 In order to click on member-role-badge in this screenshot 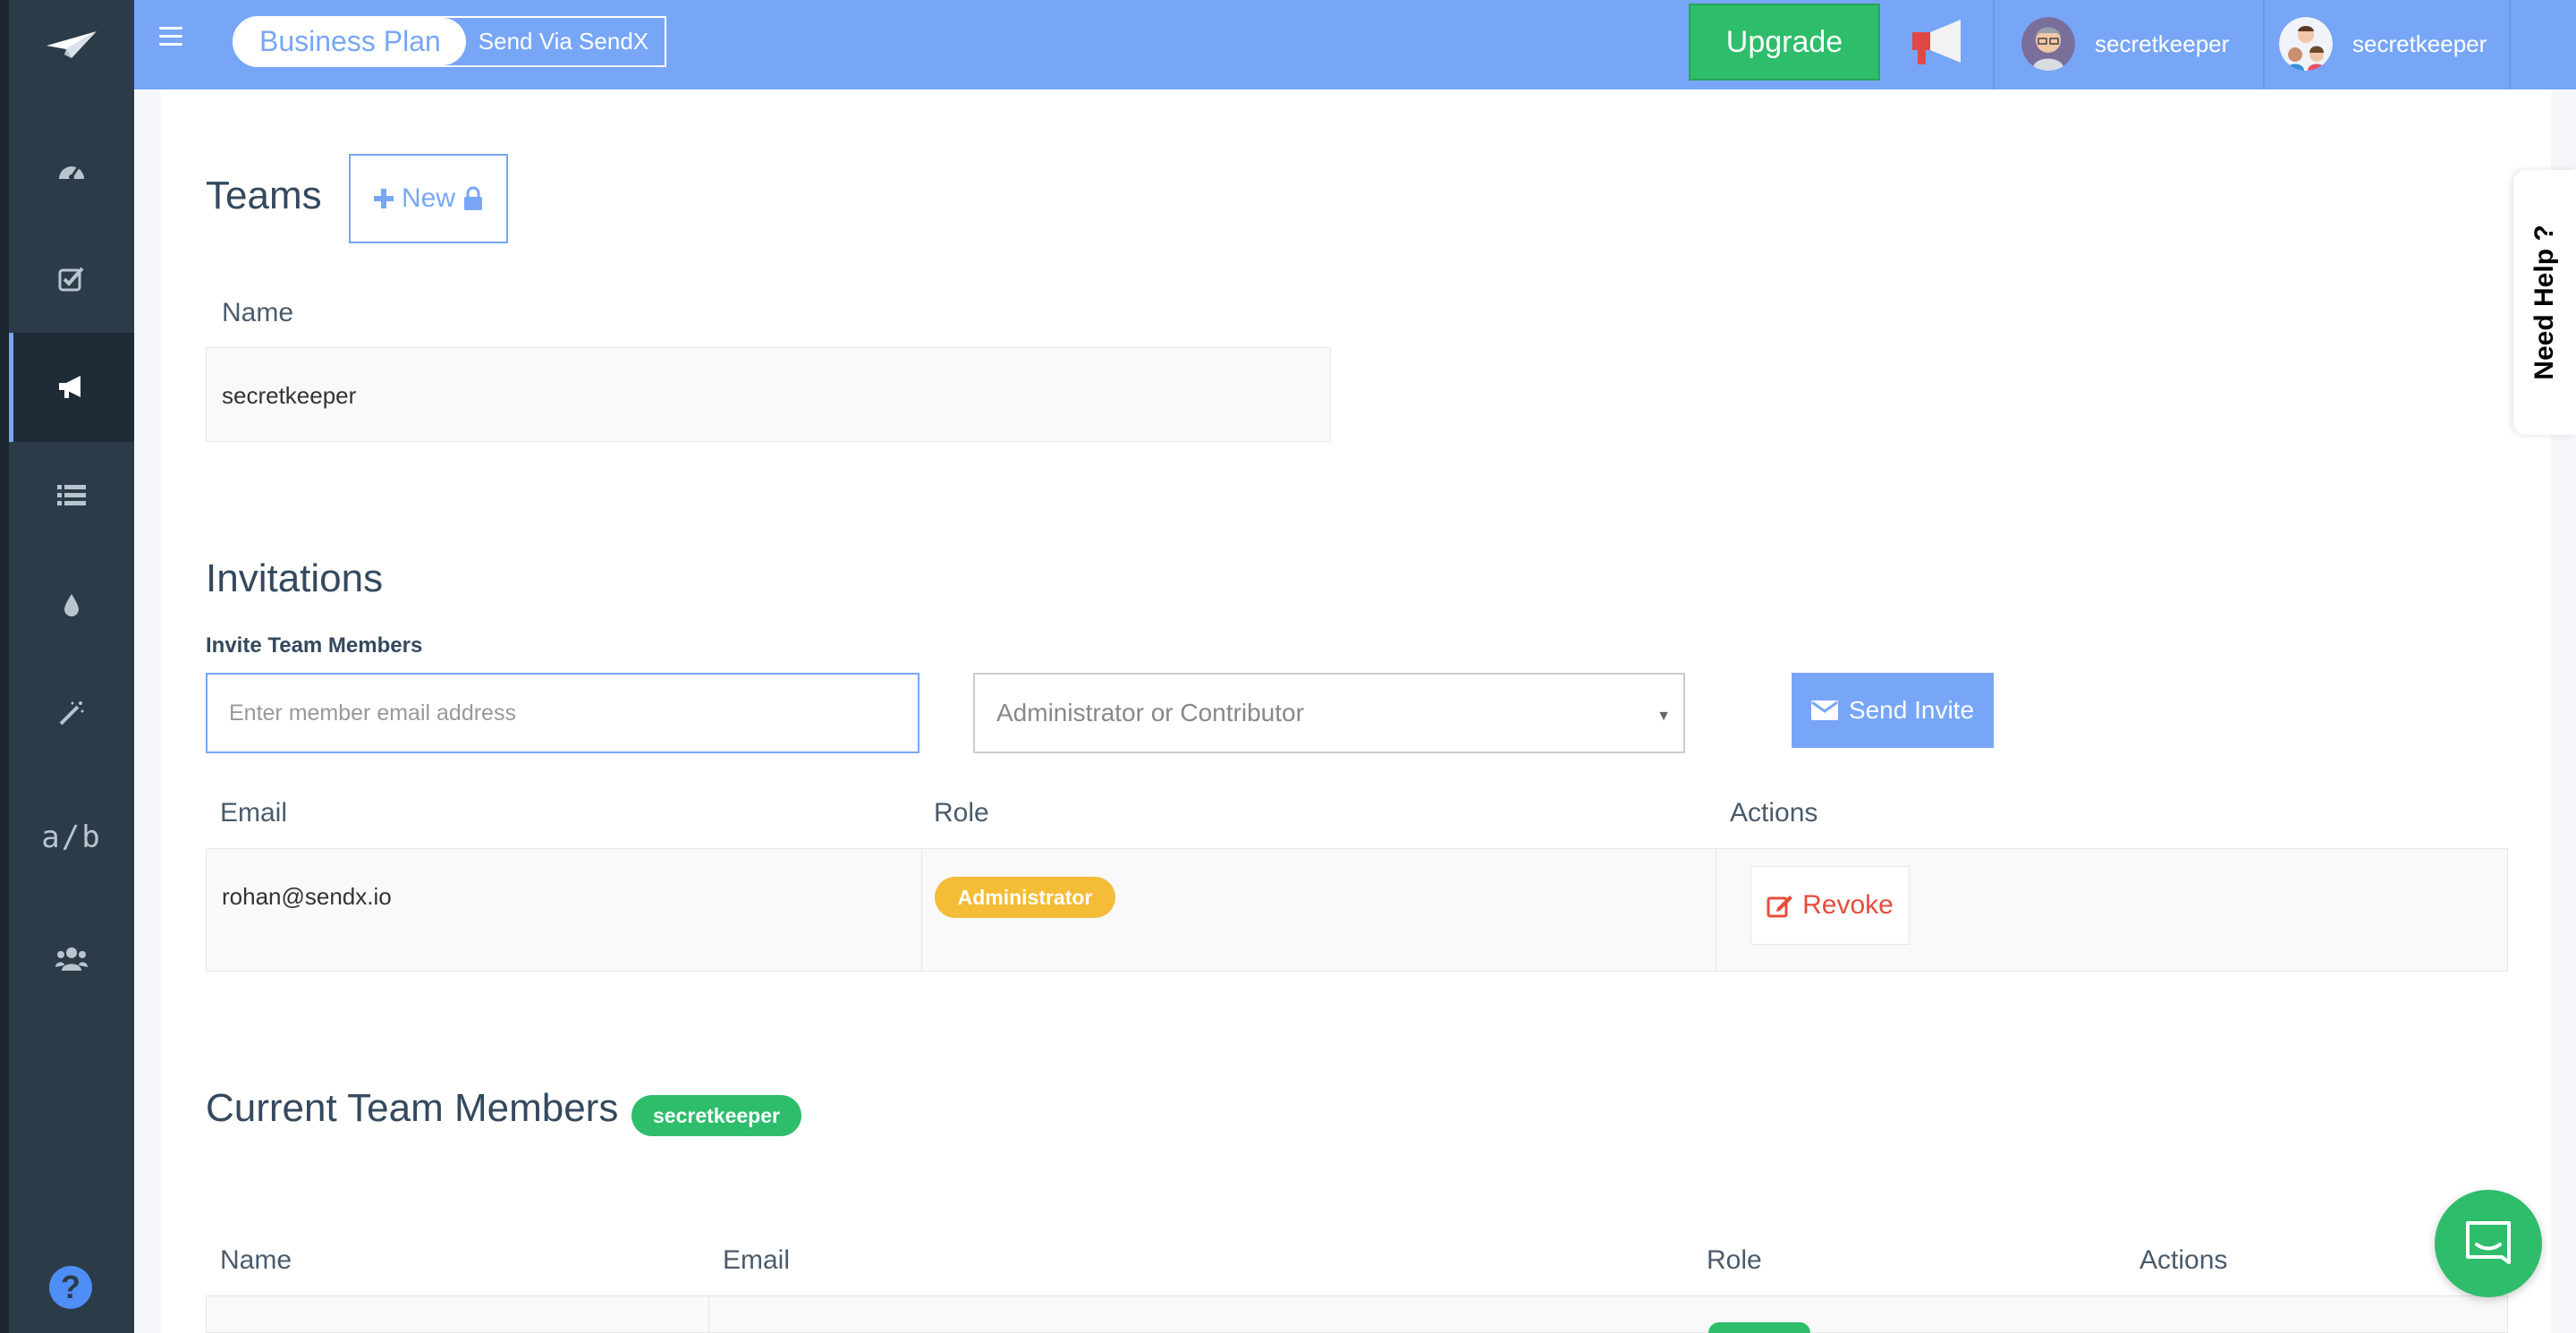, I will do `click(1759, 1327)`.